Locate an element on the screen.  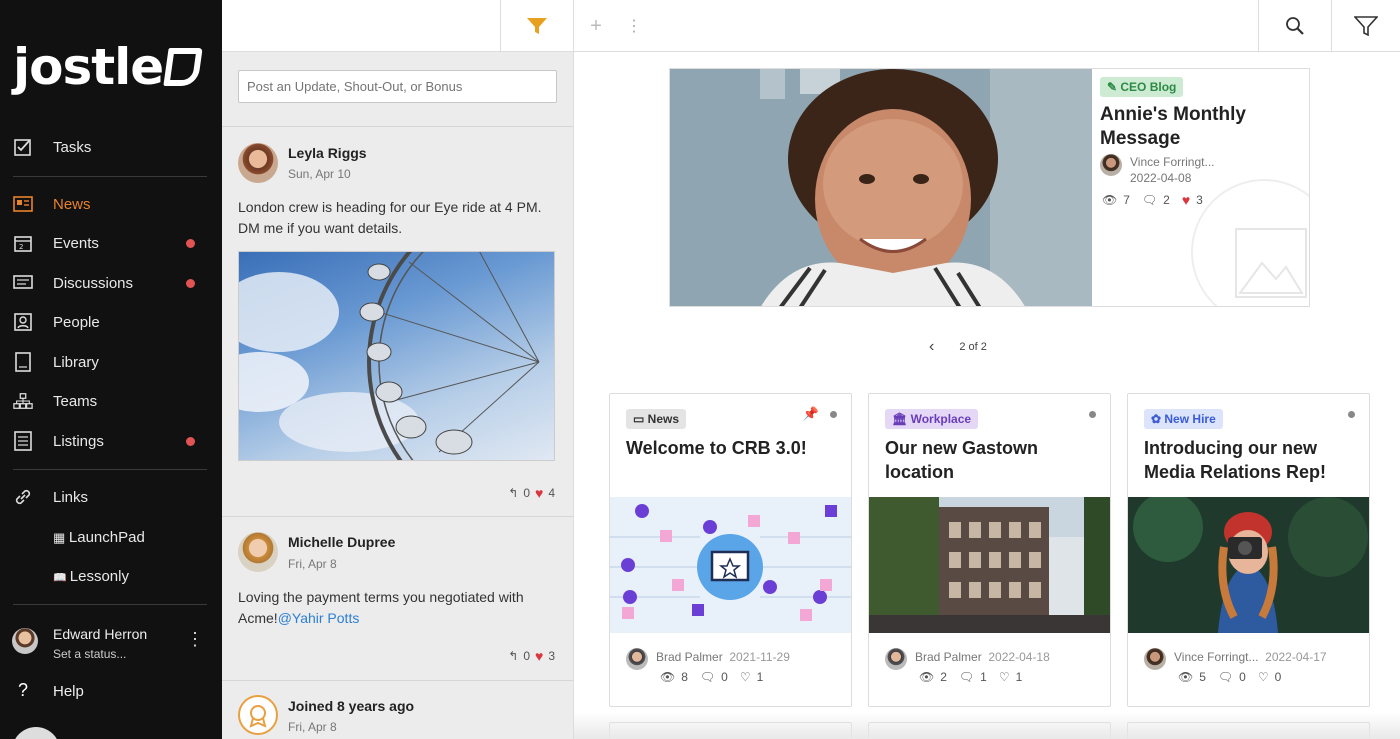
card-title: Introducing our new Media Relations Rep! is located at coordinates (1251, 460).